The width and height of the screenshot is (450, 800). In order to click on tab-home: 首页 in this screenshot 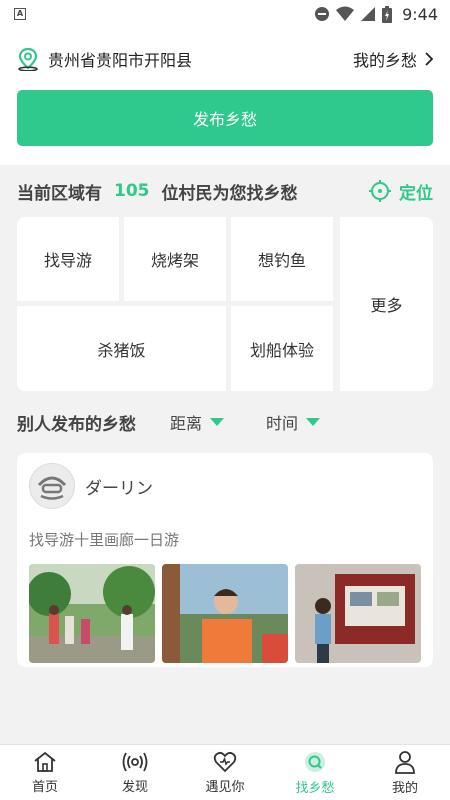, I will do `click(45, 772)`.